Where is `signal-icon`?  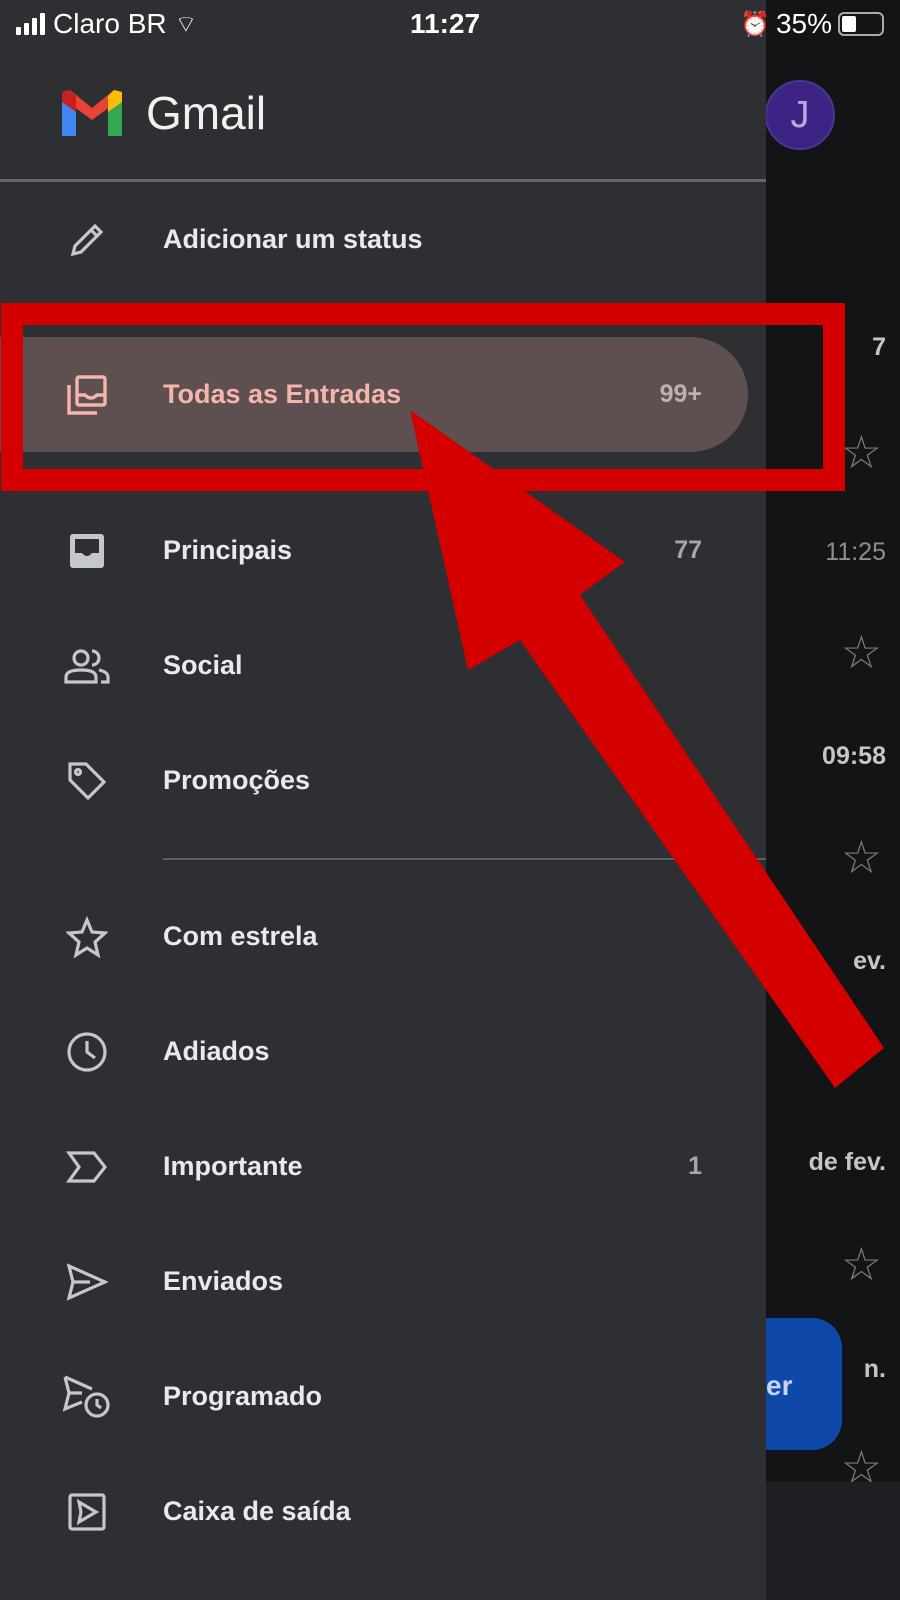 signal-icon is located at coordinates (30, 24).